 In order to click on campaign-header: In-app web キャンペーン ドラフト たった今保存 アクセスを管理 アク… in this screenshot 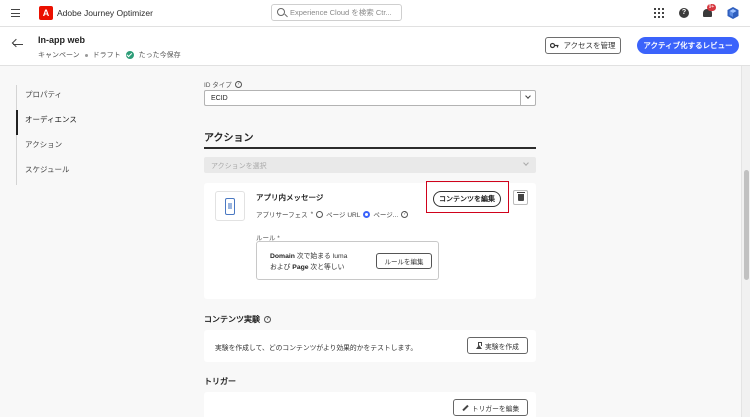, I will do `click(375, 46)`.